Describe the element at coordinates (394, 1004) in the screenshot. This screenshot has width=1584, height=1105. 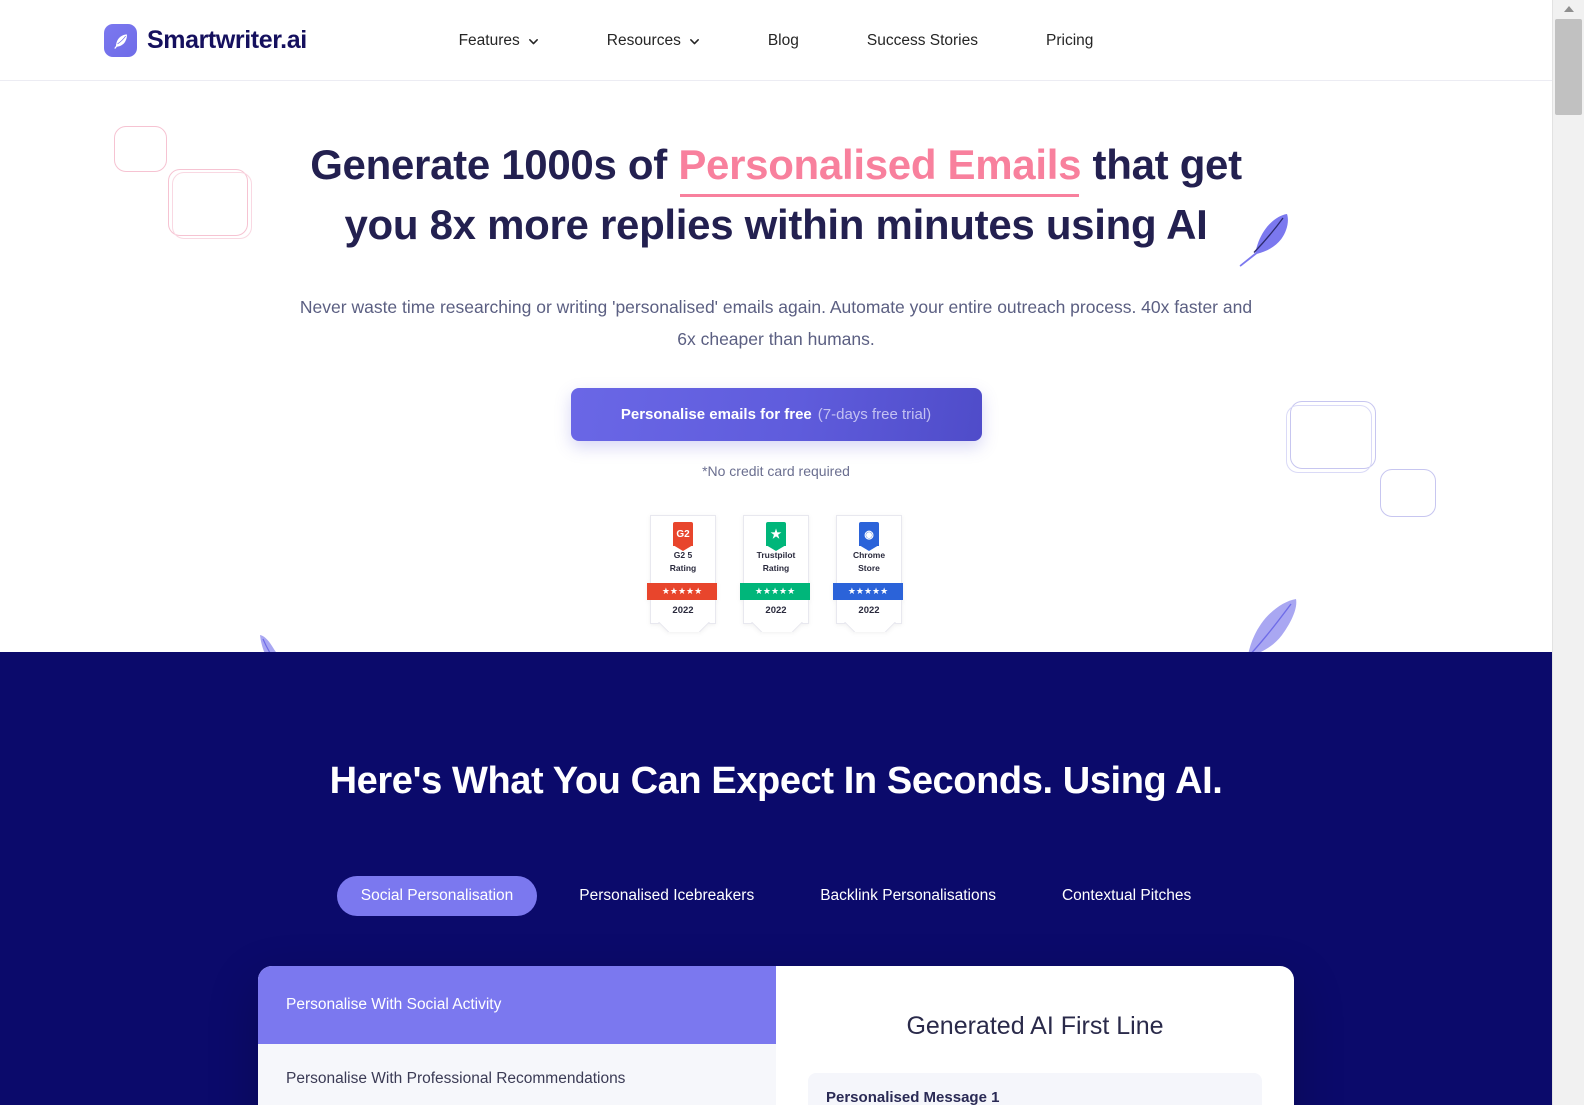
I see `accordion-label: Personalise With Social Activity` at that location.